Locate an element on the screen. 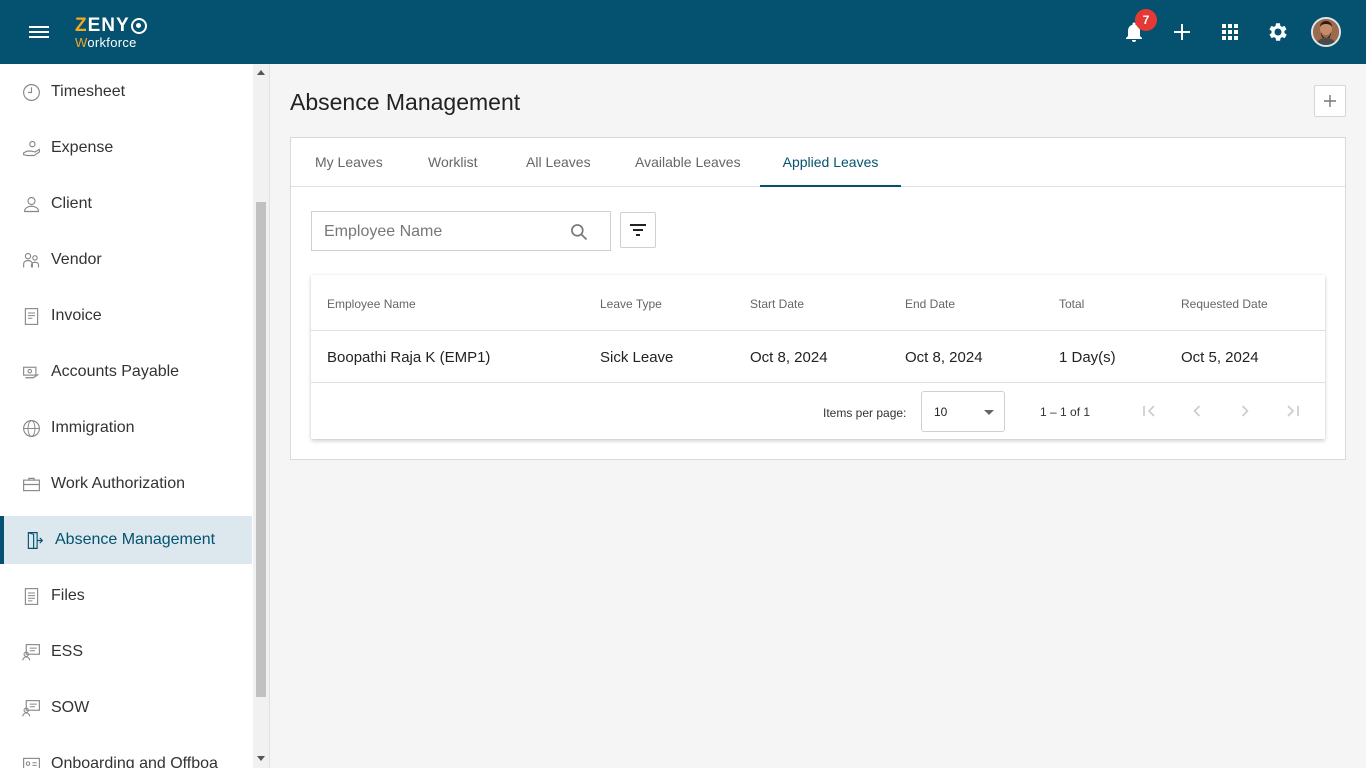 This screenshot has height=768, width=1366. sidebar-item-vendor: Vendor is located at coordinates (126, 260).